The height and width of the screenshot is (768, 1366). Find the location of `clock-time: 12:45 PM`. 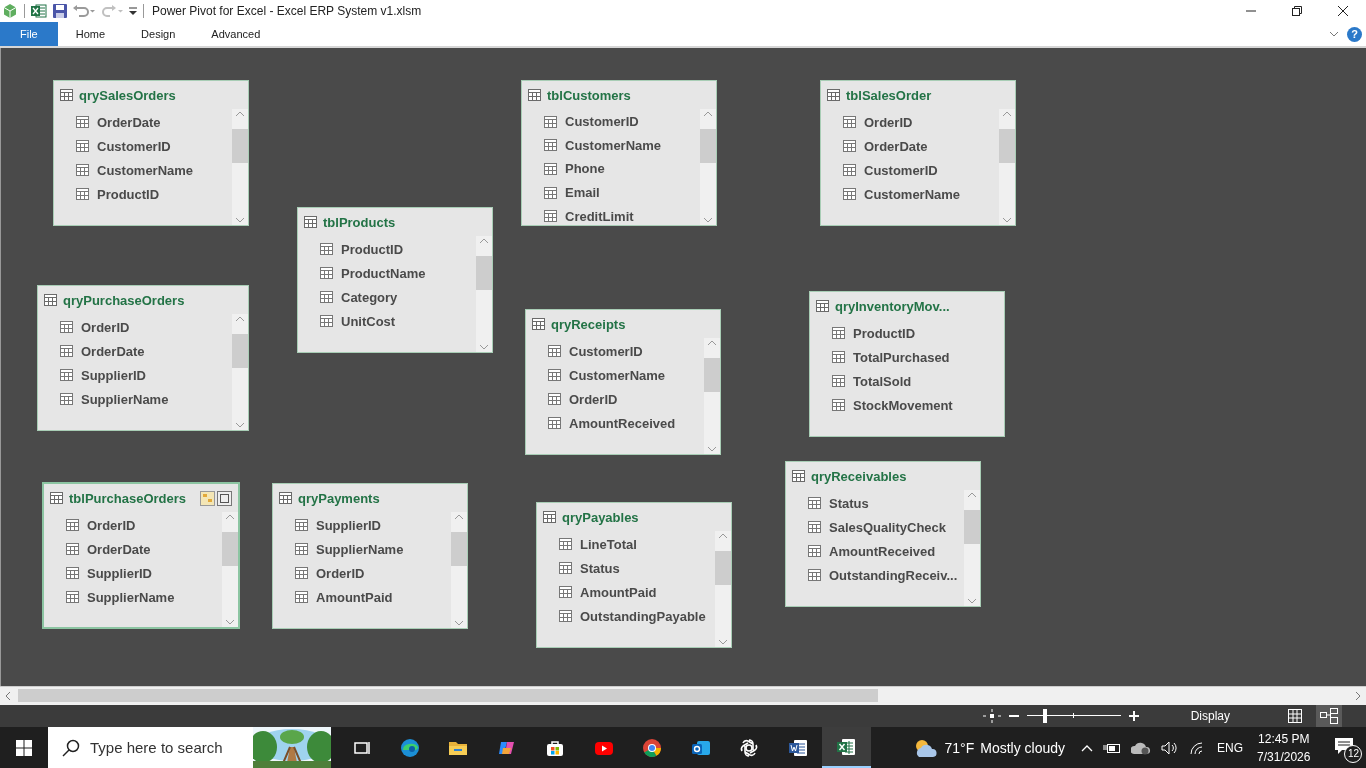

clock-time: 12:45 PM is located at coordinates (1284, 738).